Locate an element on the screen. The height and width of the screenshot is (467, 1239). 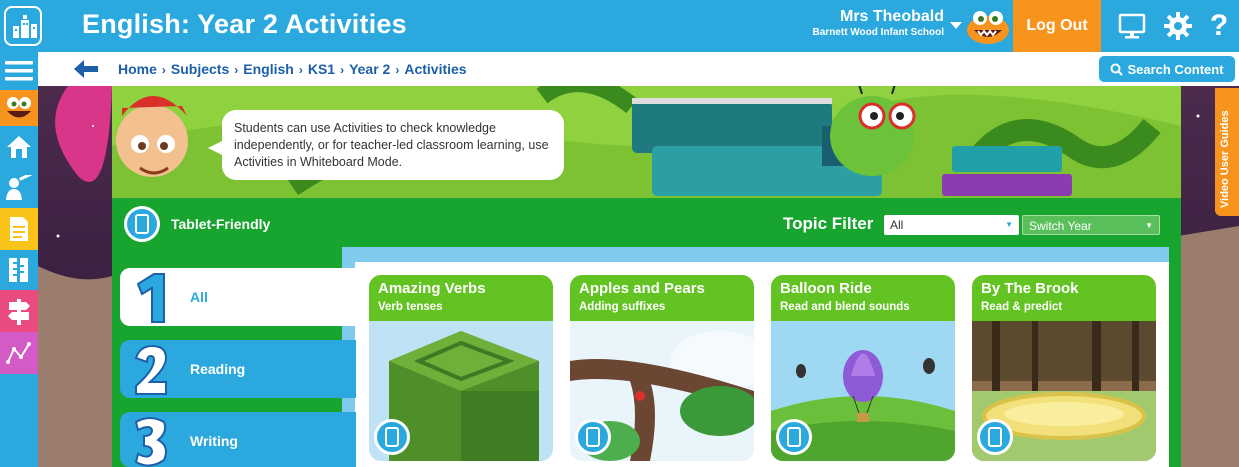
card-header: Balloon Ride Read and blend sounds is located at coordinates (863, 298).